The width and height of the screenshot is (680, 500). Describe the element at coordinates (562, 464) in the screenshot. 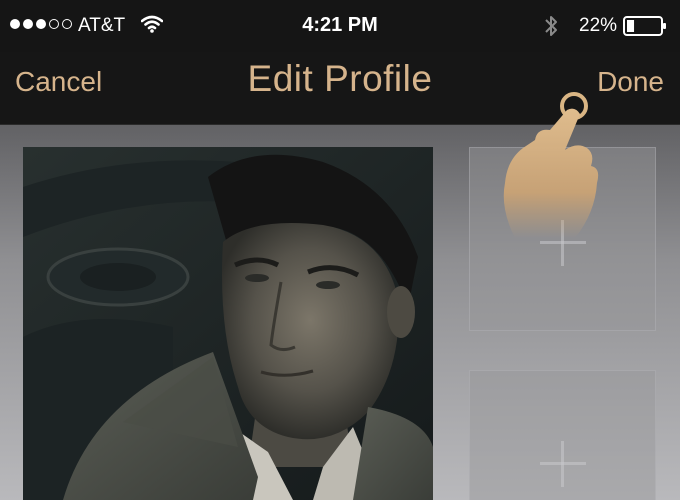

I see `plus-icon` at that location.